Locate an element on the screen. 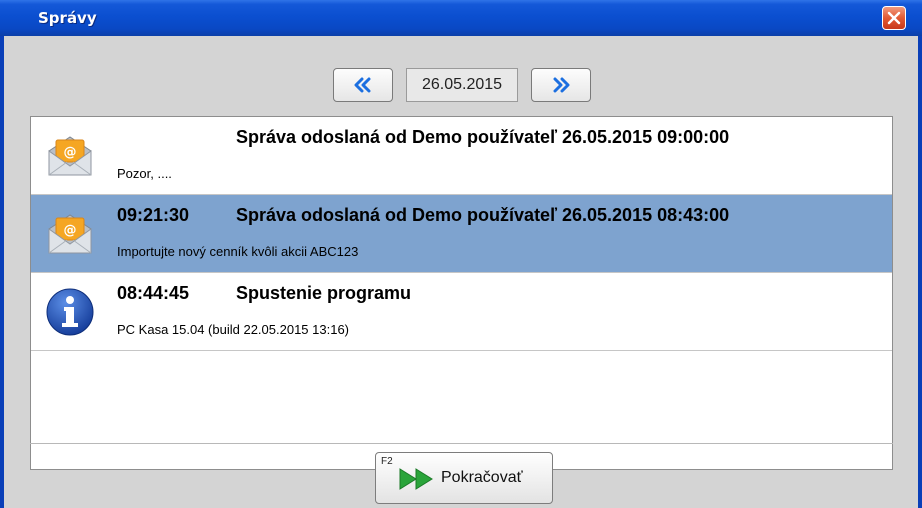  window-title: Správy is located at coordinates (67, 18).